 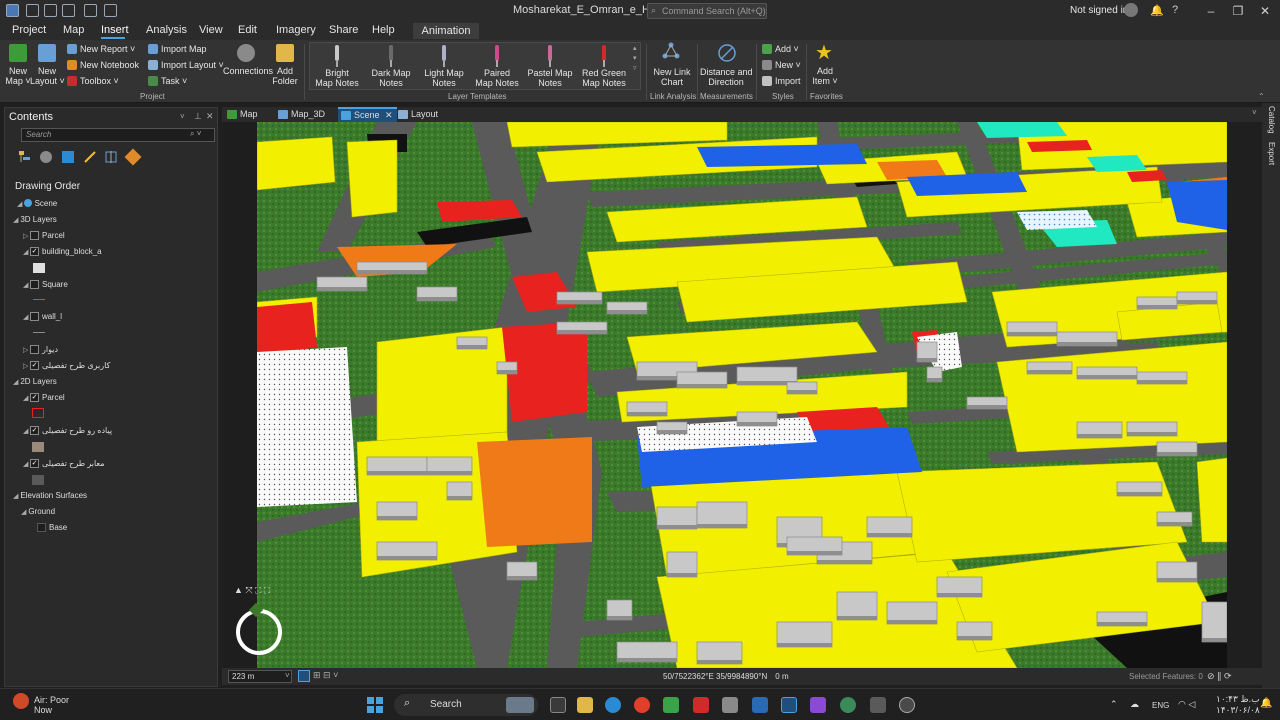 I want to click on grid-view-icon, so click(x=304, y=676).